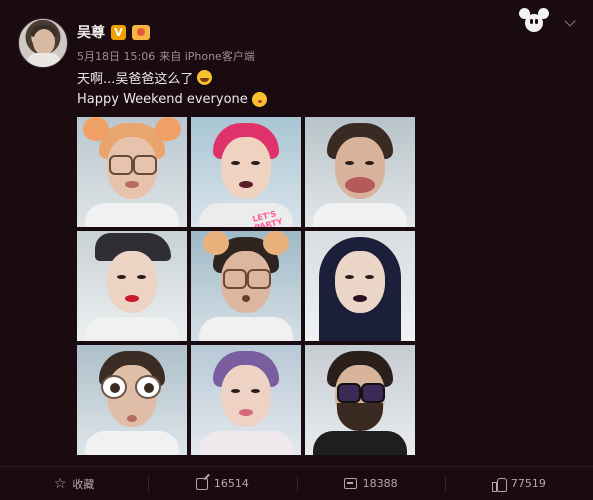 The height and width of the screenshot is (500, 593). I want to click on post-date: 5月18日 15:06, so click(116, 56).